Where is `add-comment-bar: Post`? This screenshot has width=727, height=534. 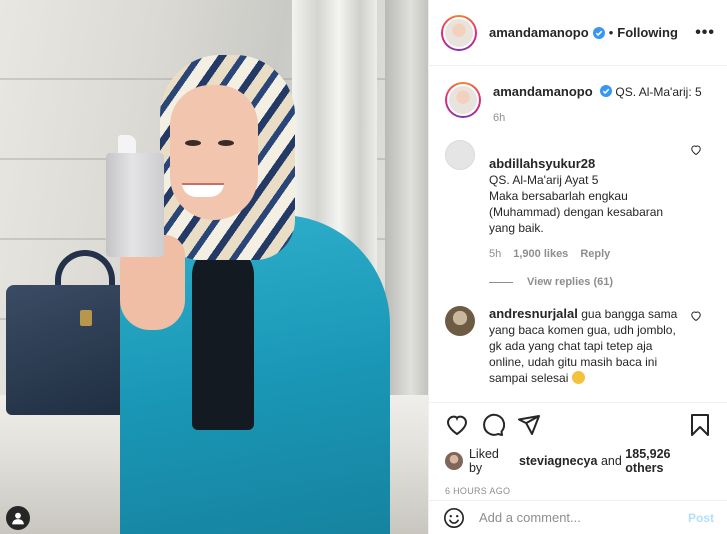 add-comment-bar: Post is located at coordinates (578, 517).